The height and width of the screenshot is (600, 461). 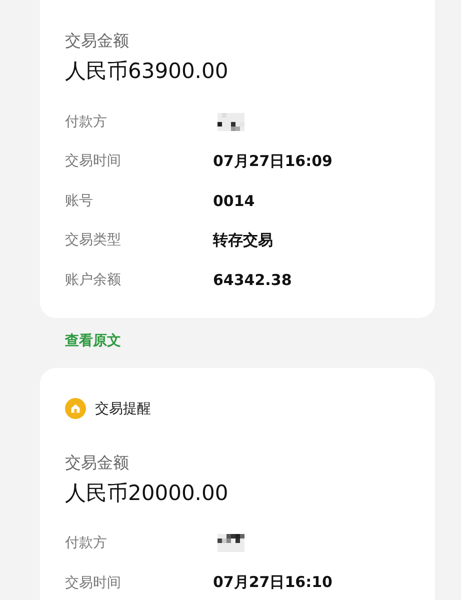 I want to click on view-original-link: 查看原文, so click(x=237, y=343).